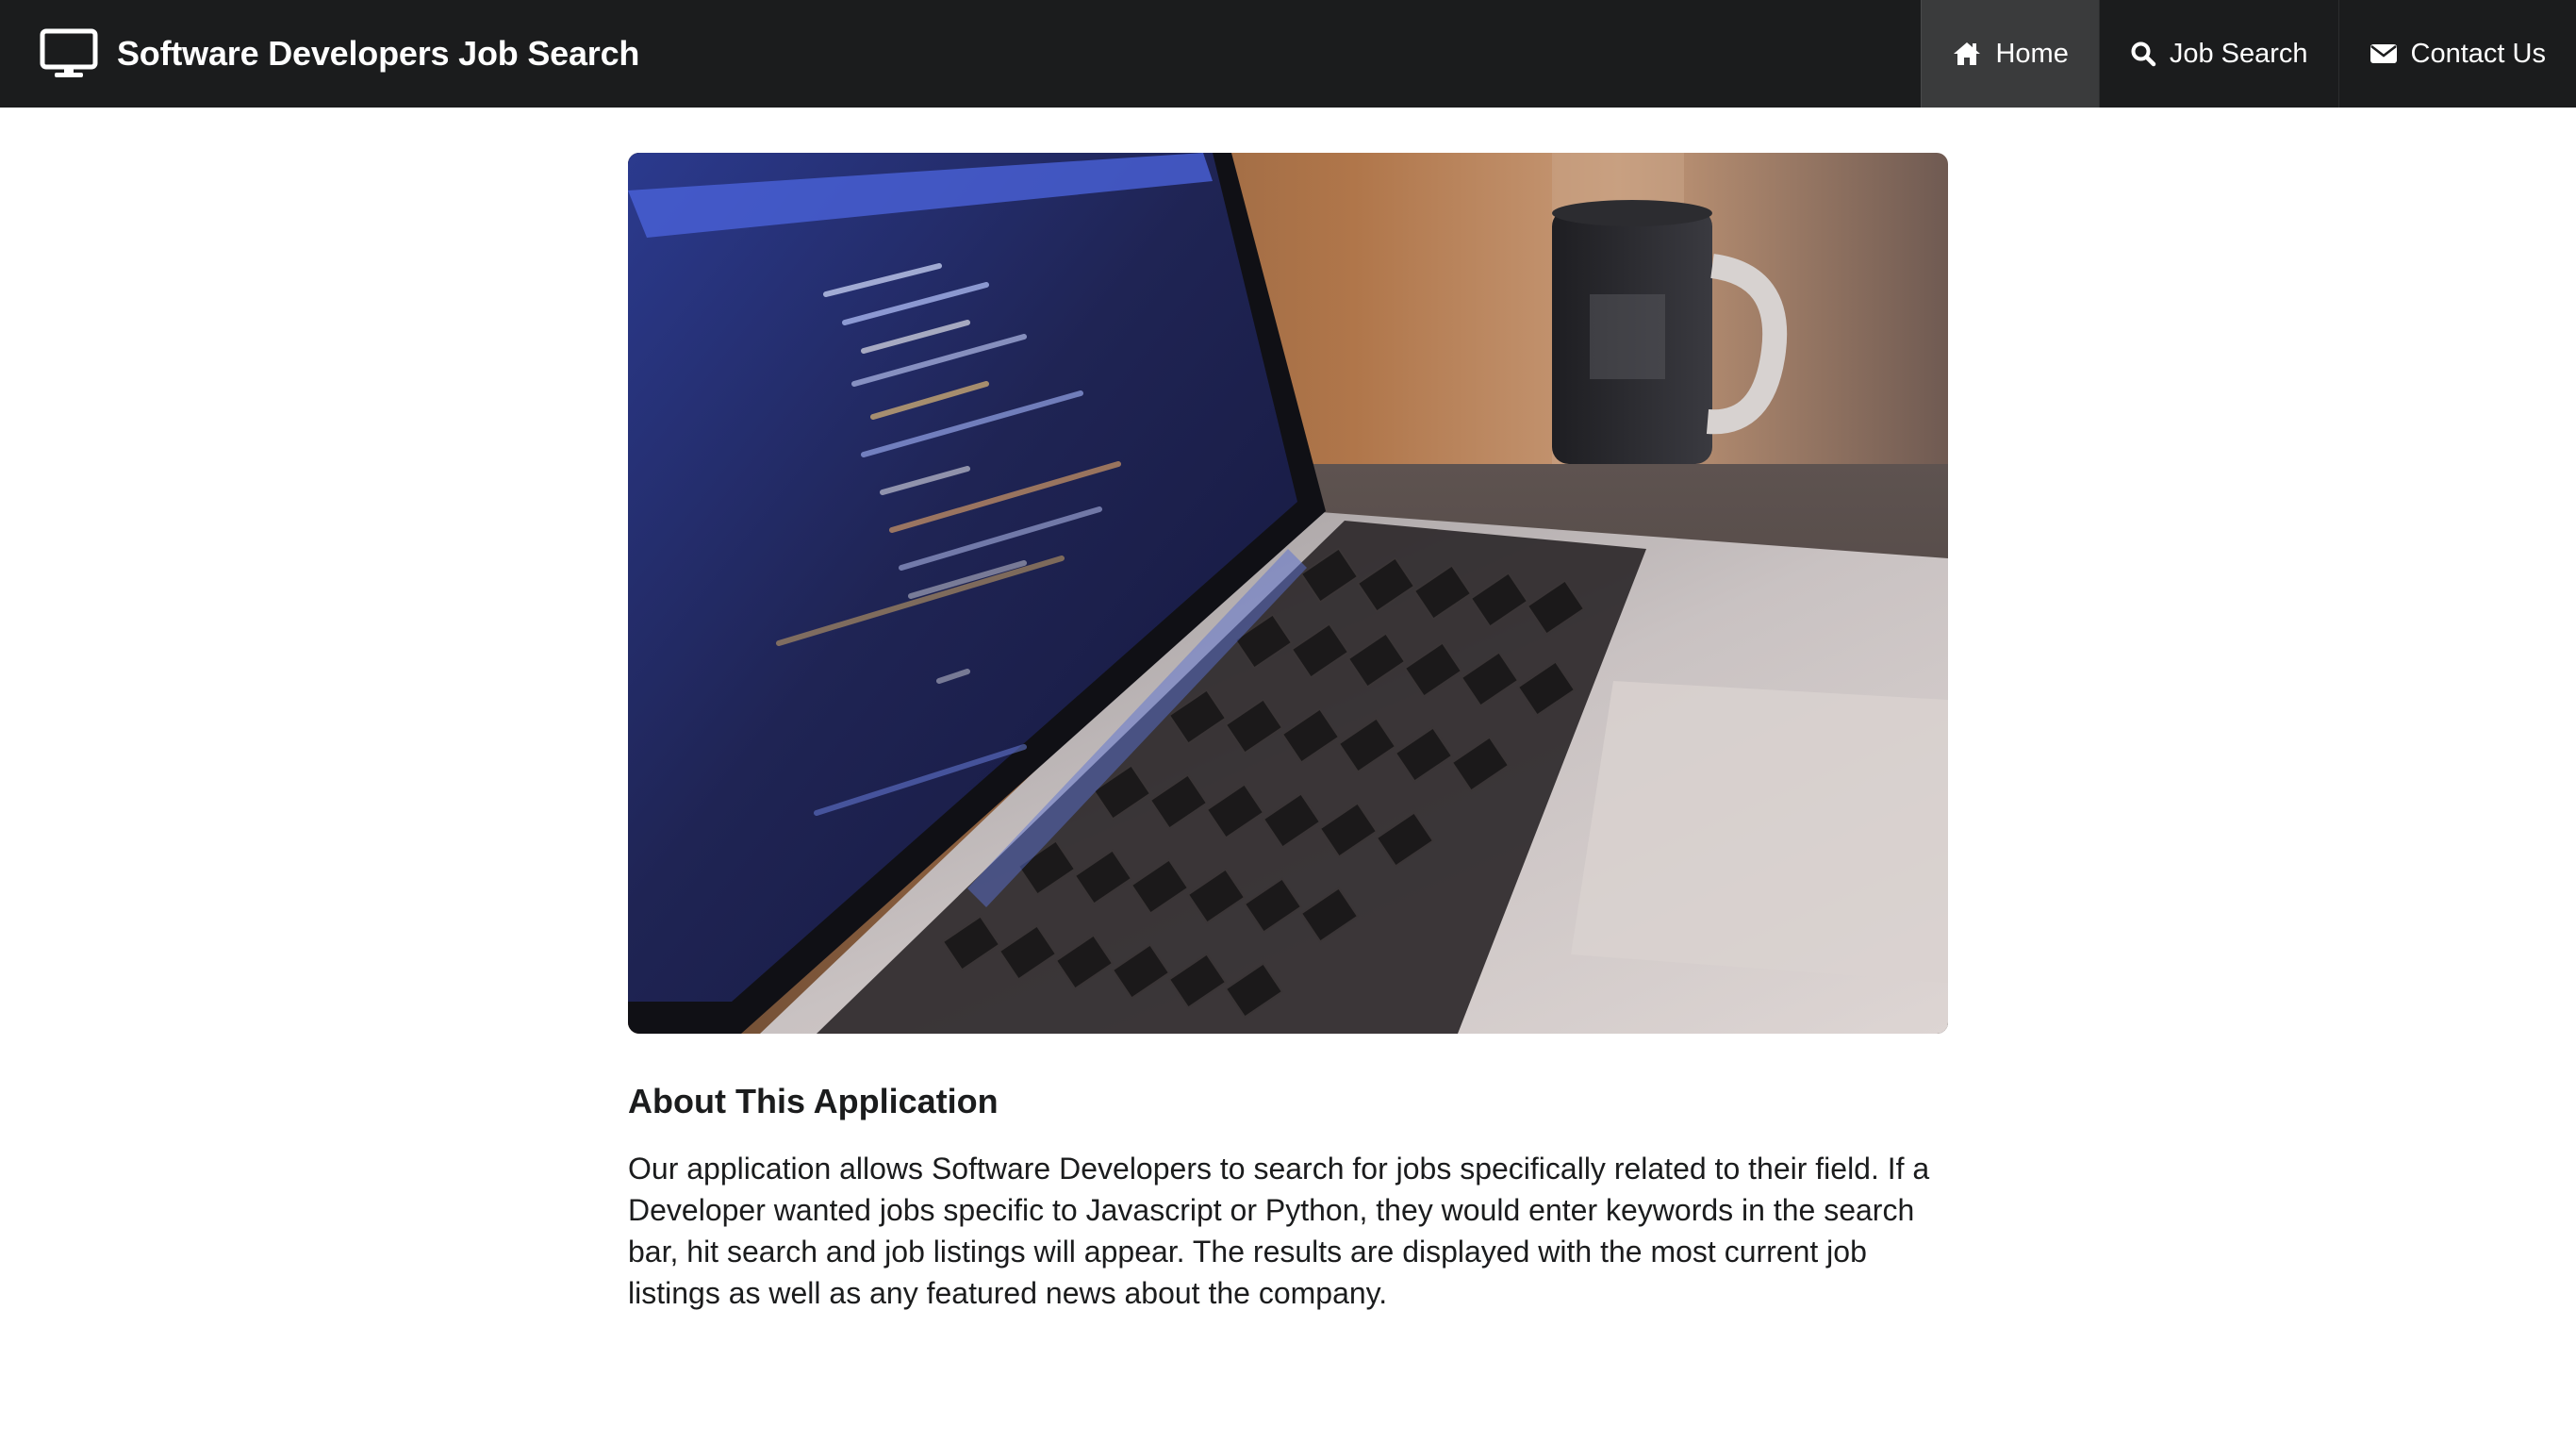 The width and height of the screenshot is (2576, 1443). I want to click on brand-link: Software Developers Job Search, so click(319, 54).